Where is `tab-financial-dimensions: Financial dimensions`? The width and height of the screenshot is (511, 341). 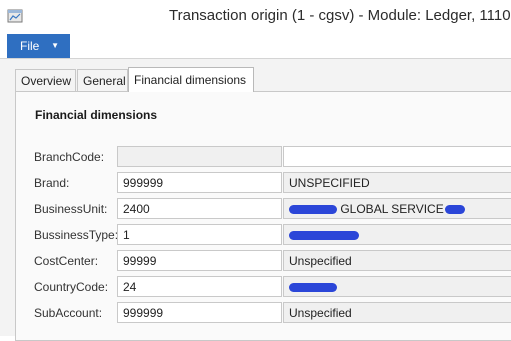 tab-financial-dimensions: Financial dimensions is located at coordinates (191, 79).